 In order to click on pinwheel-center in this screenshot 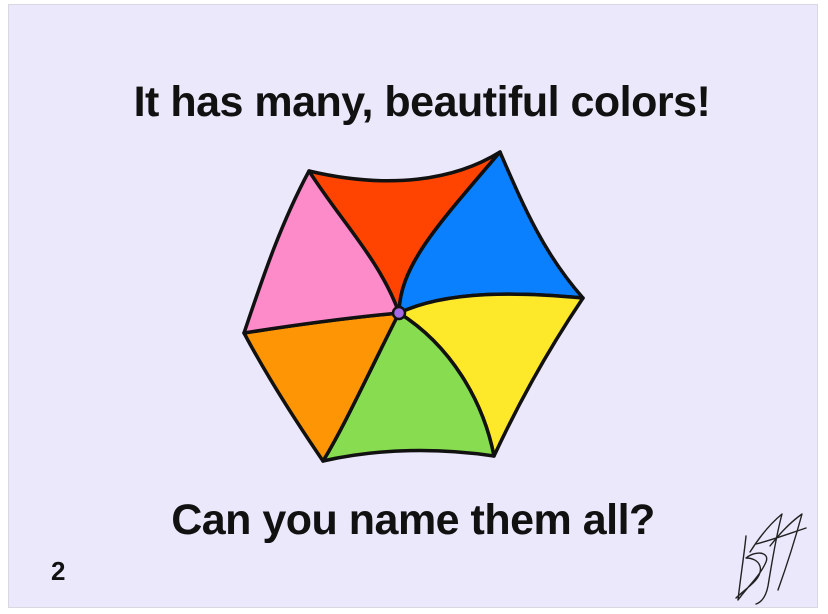, I will do `click(399, 313)`.